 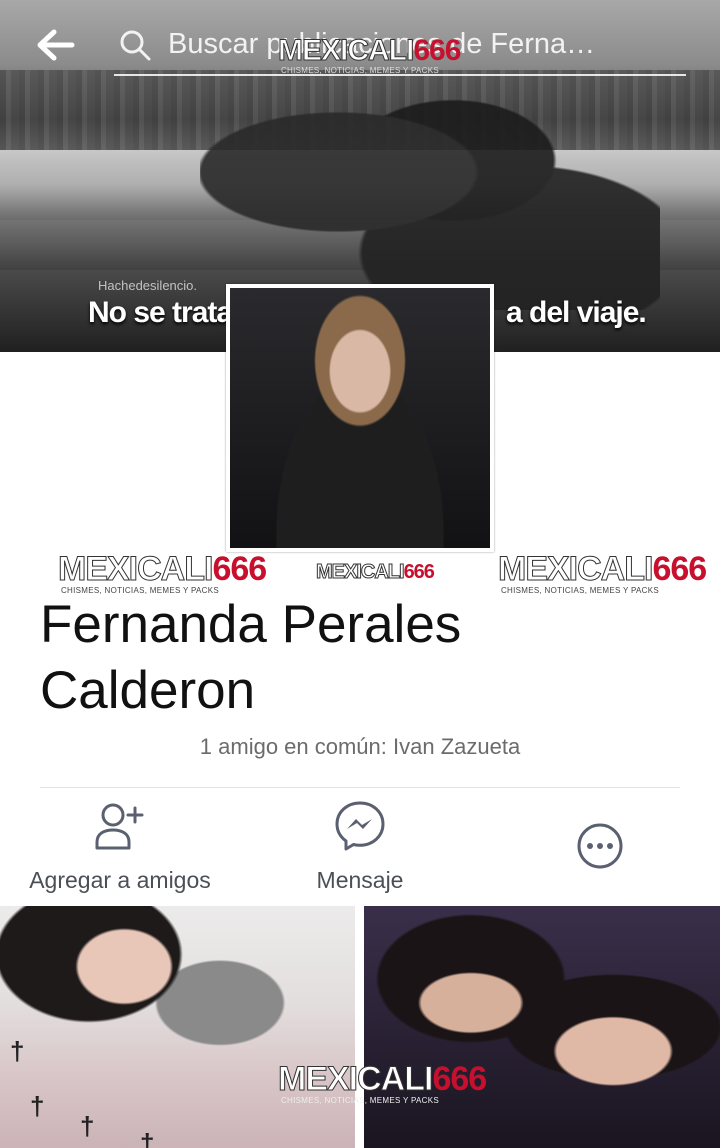 What do you see at coordinates (135, 45) in the screenshot?
I see `search-icon` at bounding box center [135, 45].